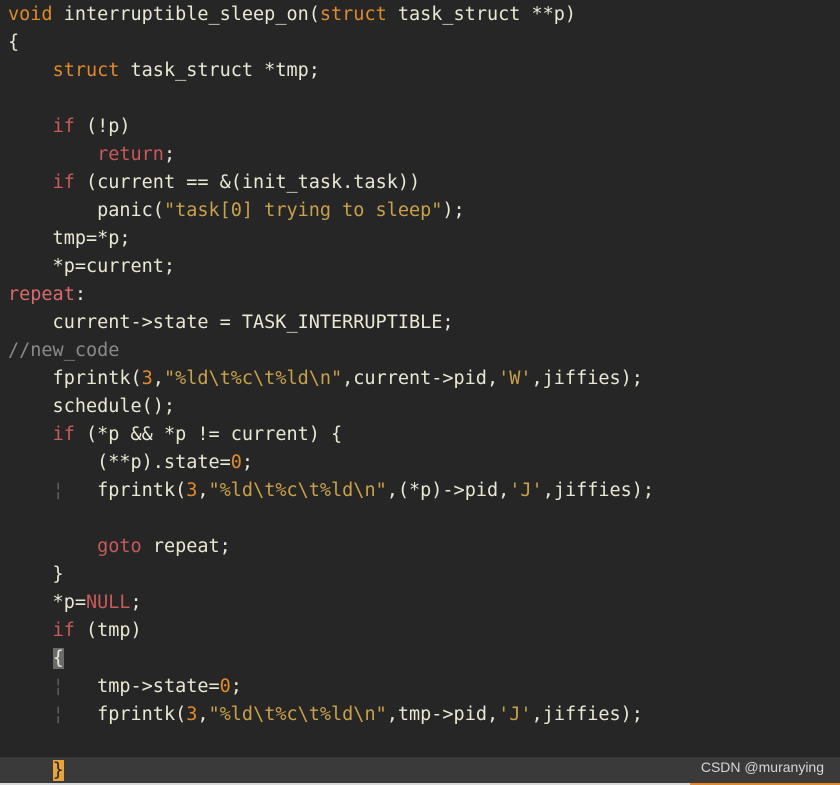 The image size is (840, 785). I want to click on code-token: 'W', so click(515, 378).